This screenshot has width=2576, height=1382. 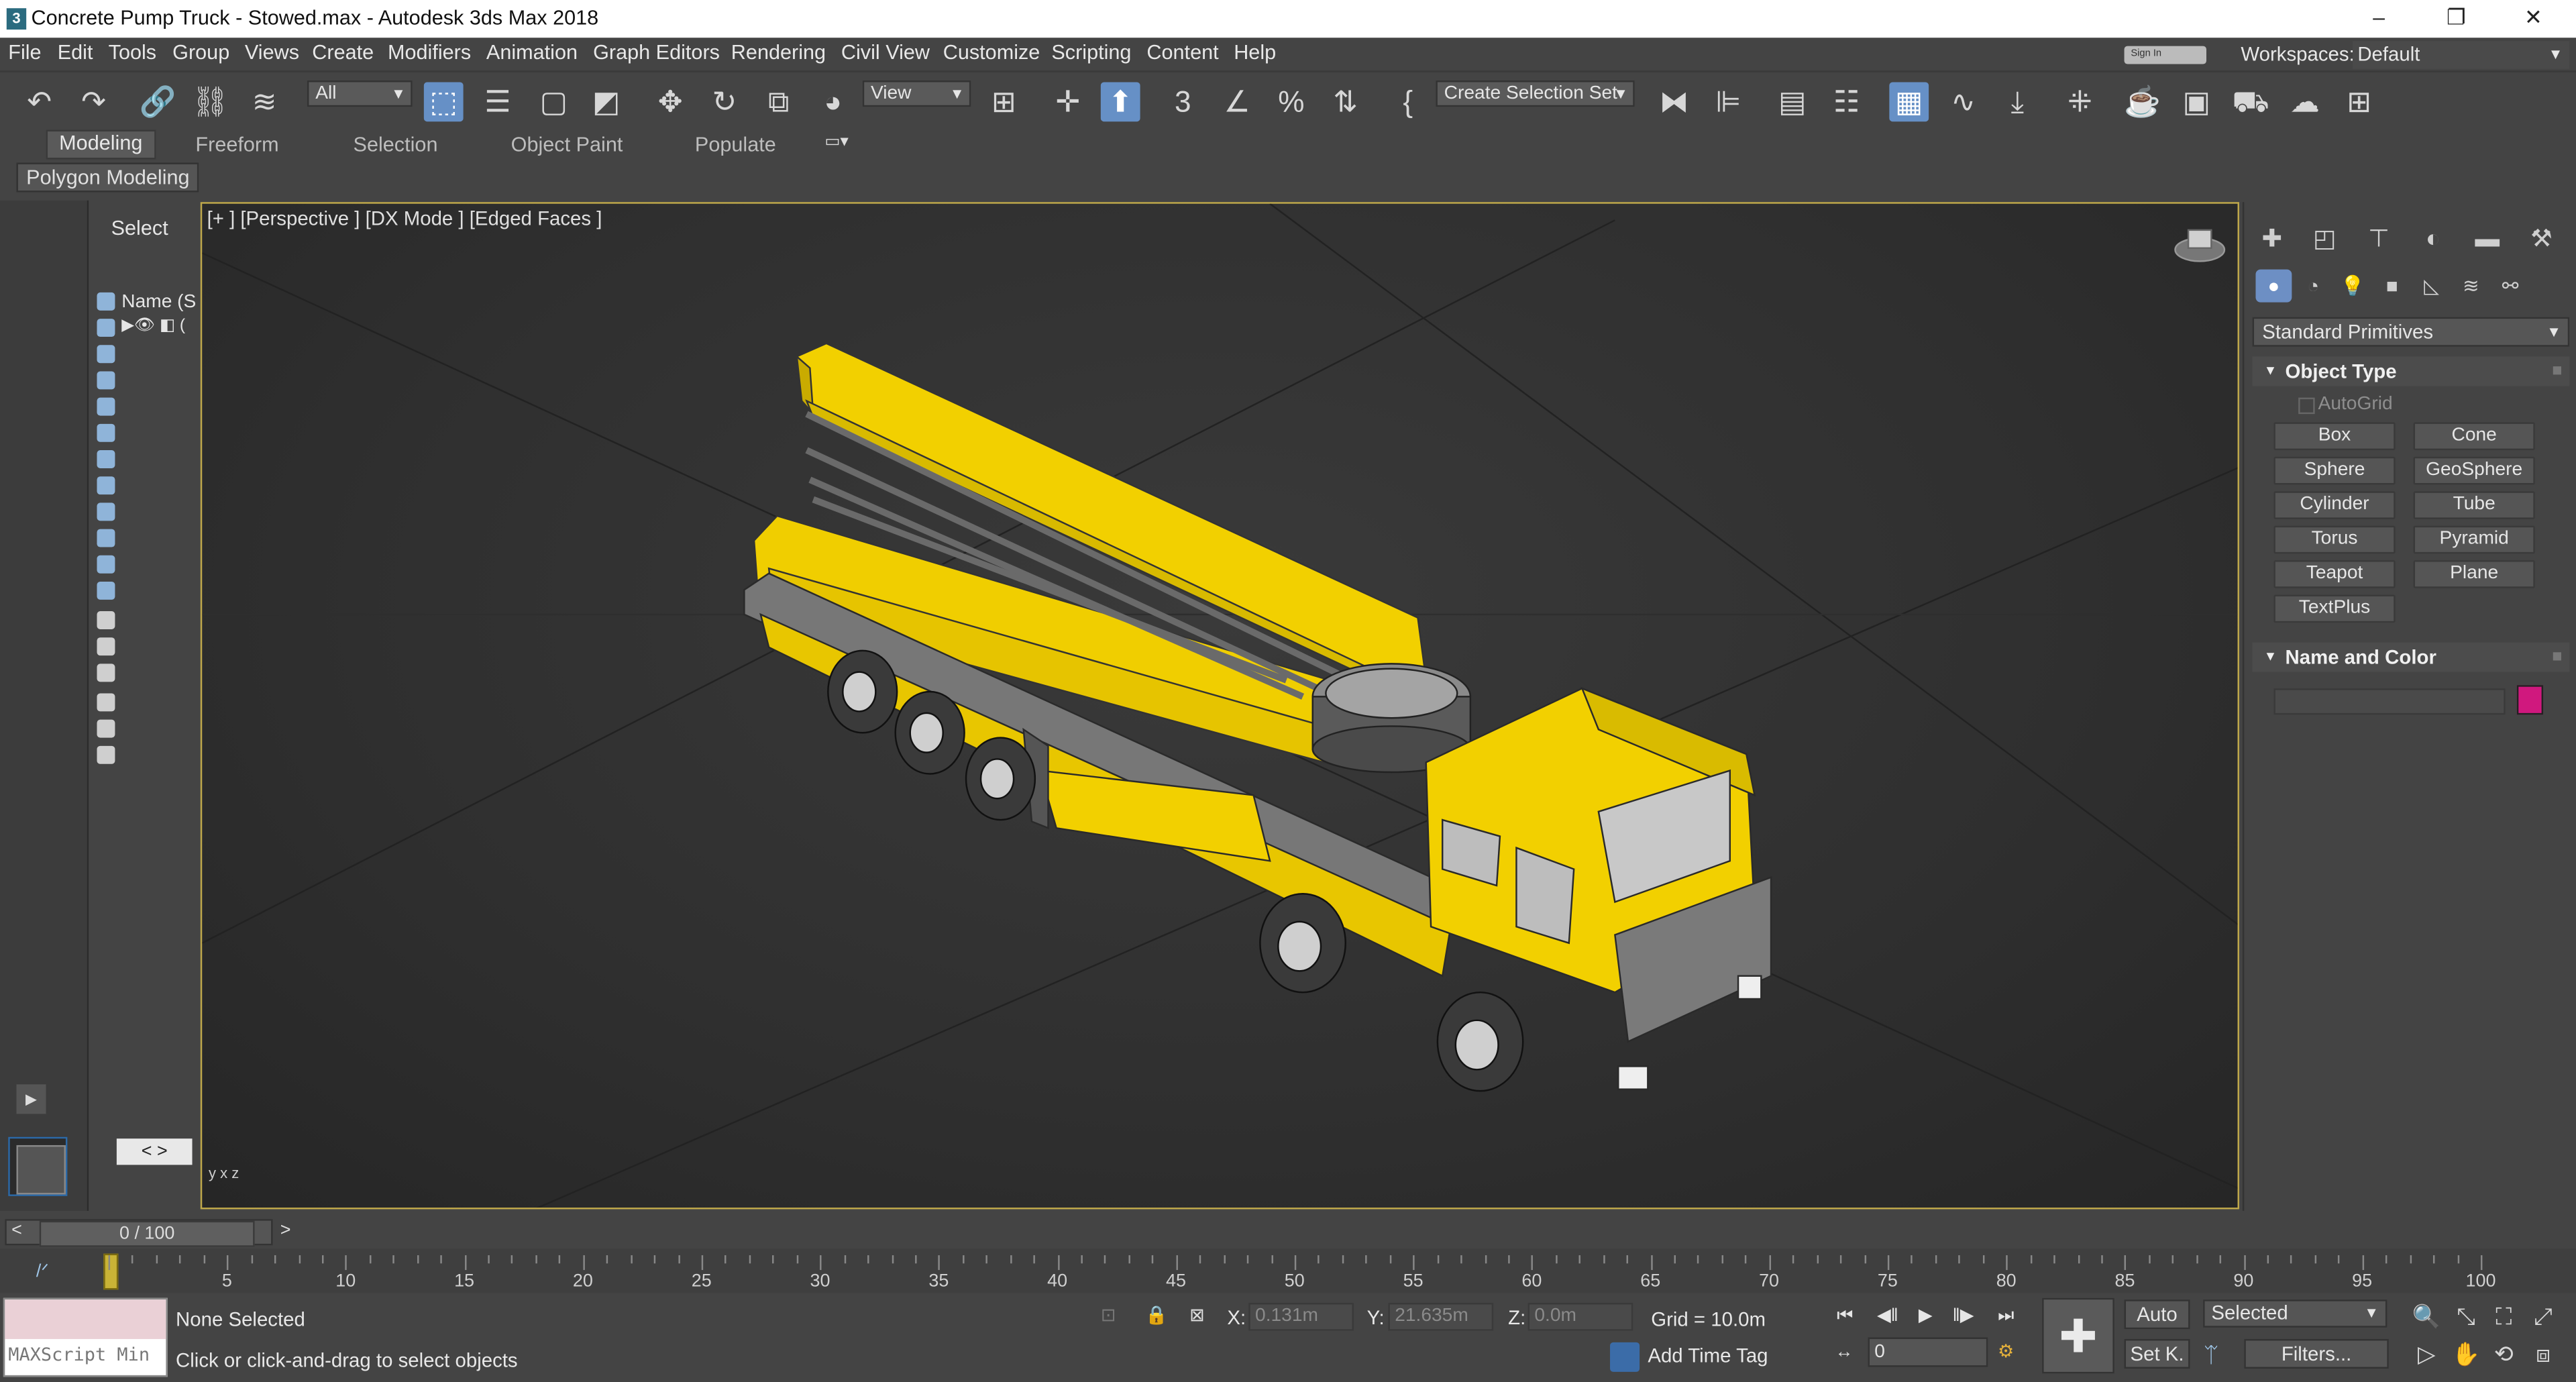 What do you see at coordinates (2359, 101) in the screenshot?
I see `a360-gallery-icon: ⊞` at bounding box center [2359, 101].